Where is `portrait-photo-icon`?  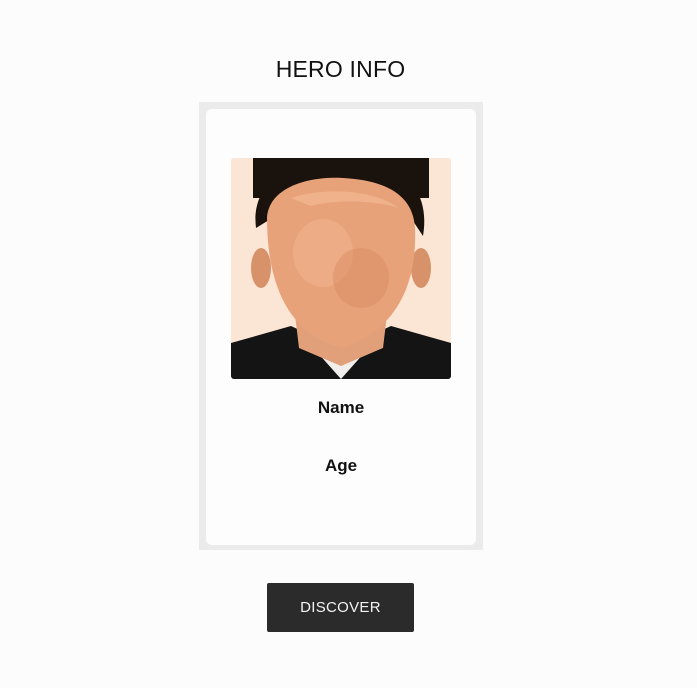 portrait-photo-icon is located at coordinates (341, 268).